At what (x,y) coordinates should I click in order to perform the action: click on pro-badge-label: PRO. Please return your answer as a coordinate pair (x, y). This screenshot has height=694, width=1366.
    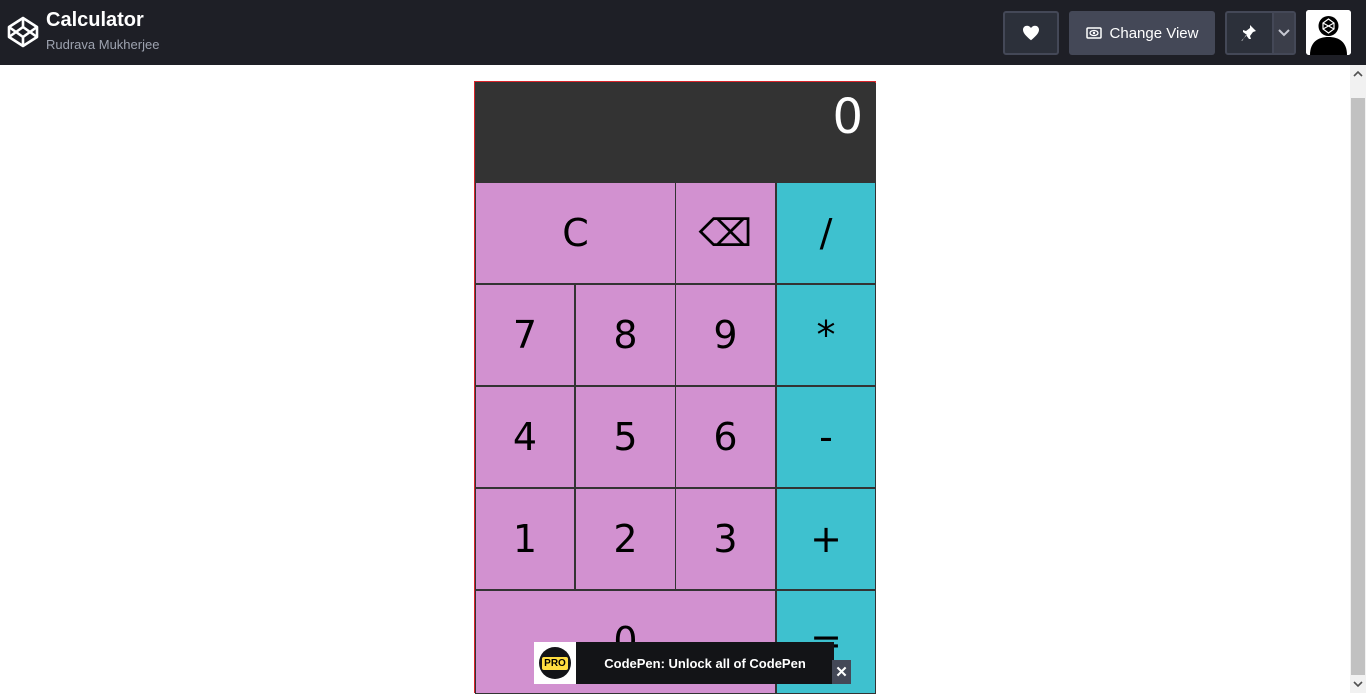
    Looking at the image, I should click on (555, 663).